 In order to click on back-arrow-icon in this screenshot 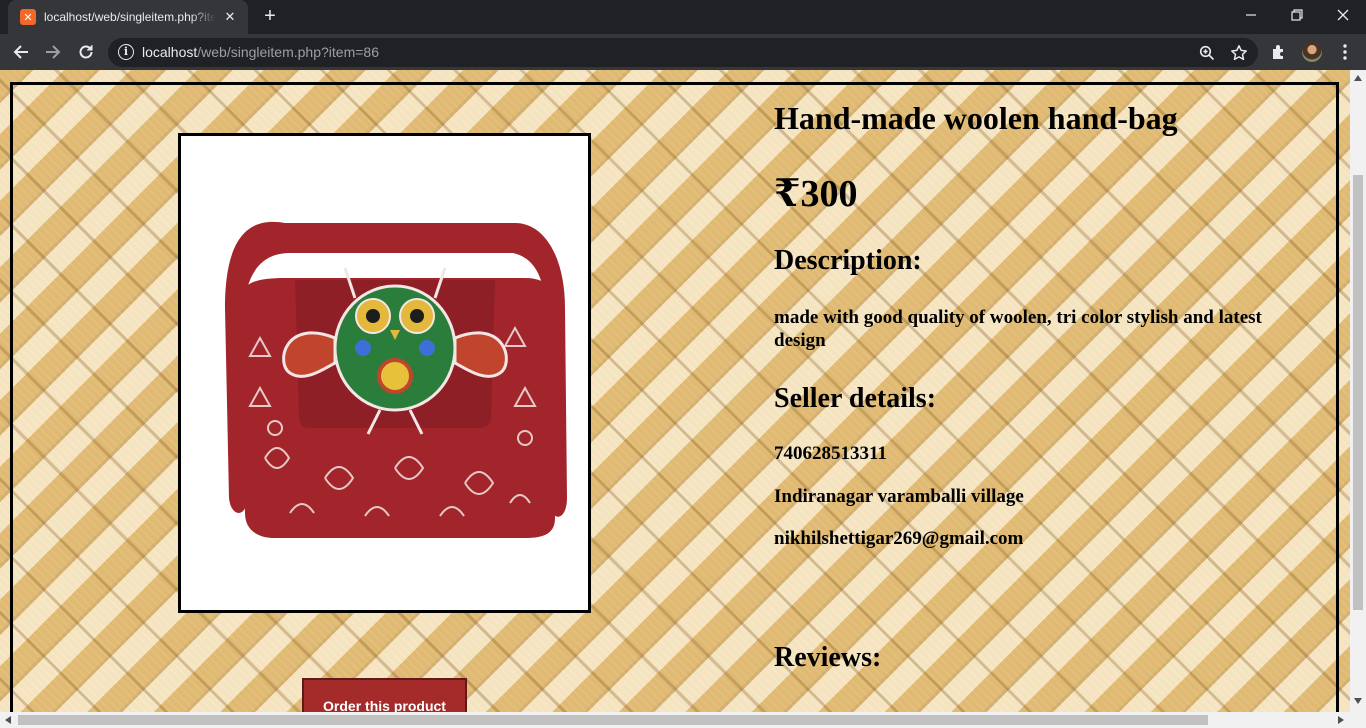, I will do `click(20, 52)`.